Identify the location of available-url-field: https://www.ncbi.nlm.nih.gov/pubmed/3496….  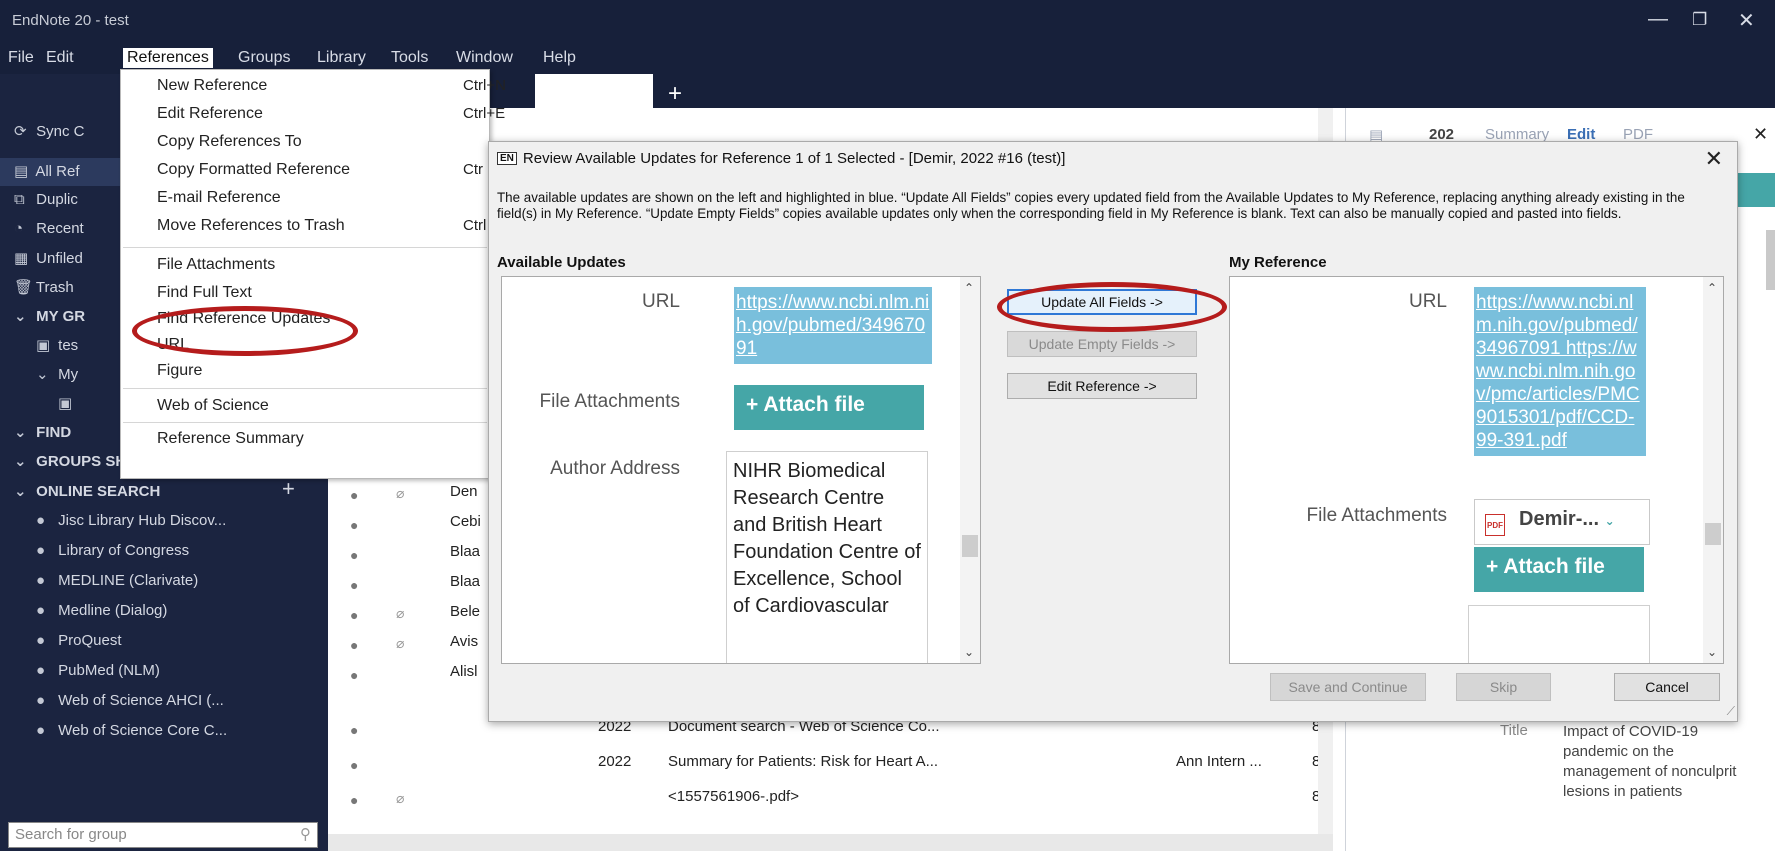
(833, 325).